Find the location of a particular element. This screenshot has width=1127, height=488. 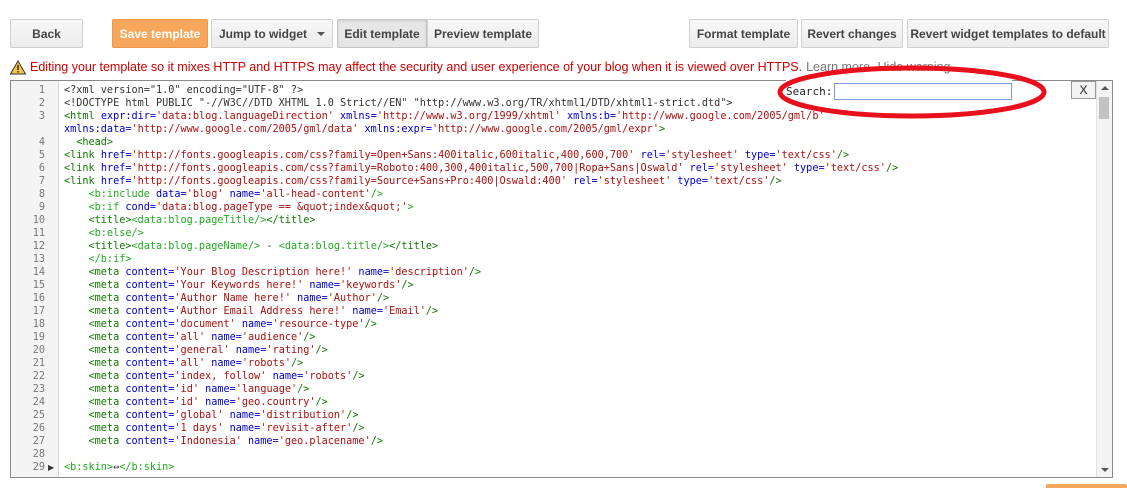

code-token: - is located at coordinates (269, 246).